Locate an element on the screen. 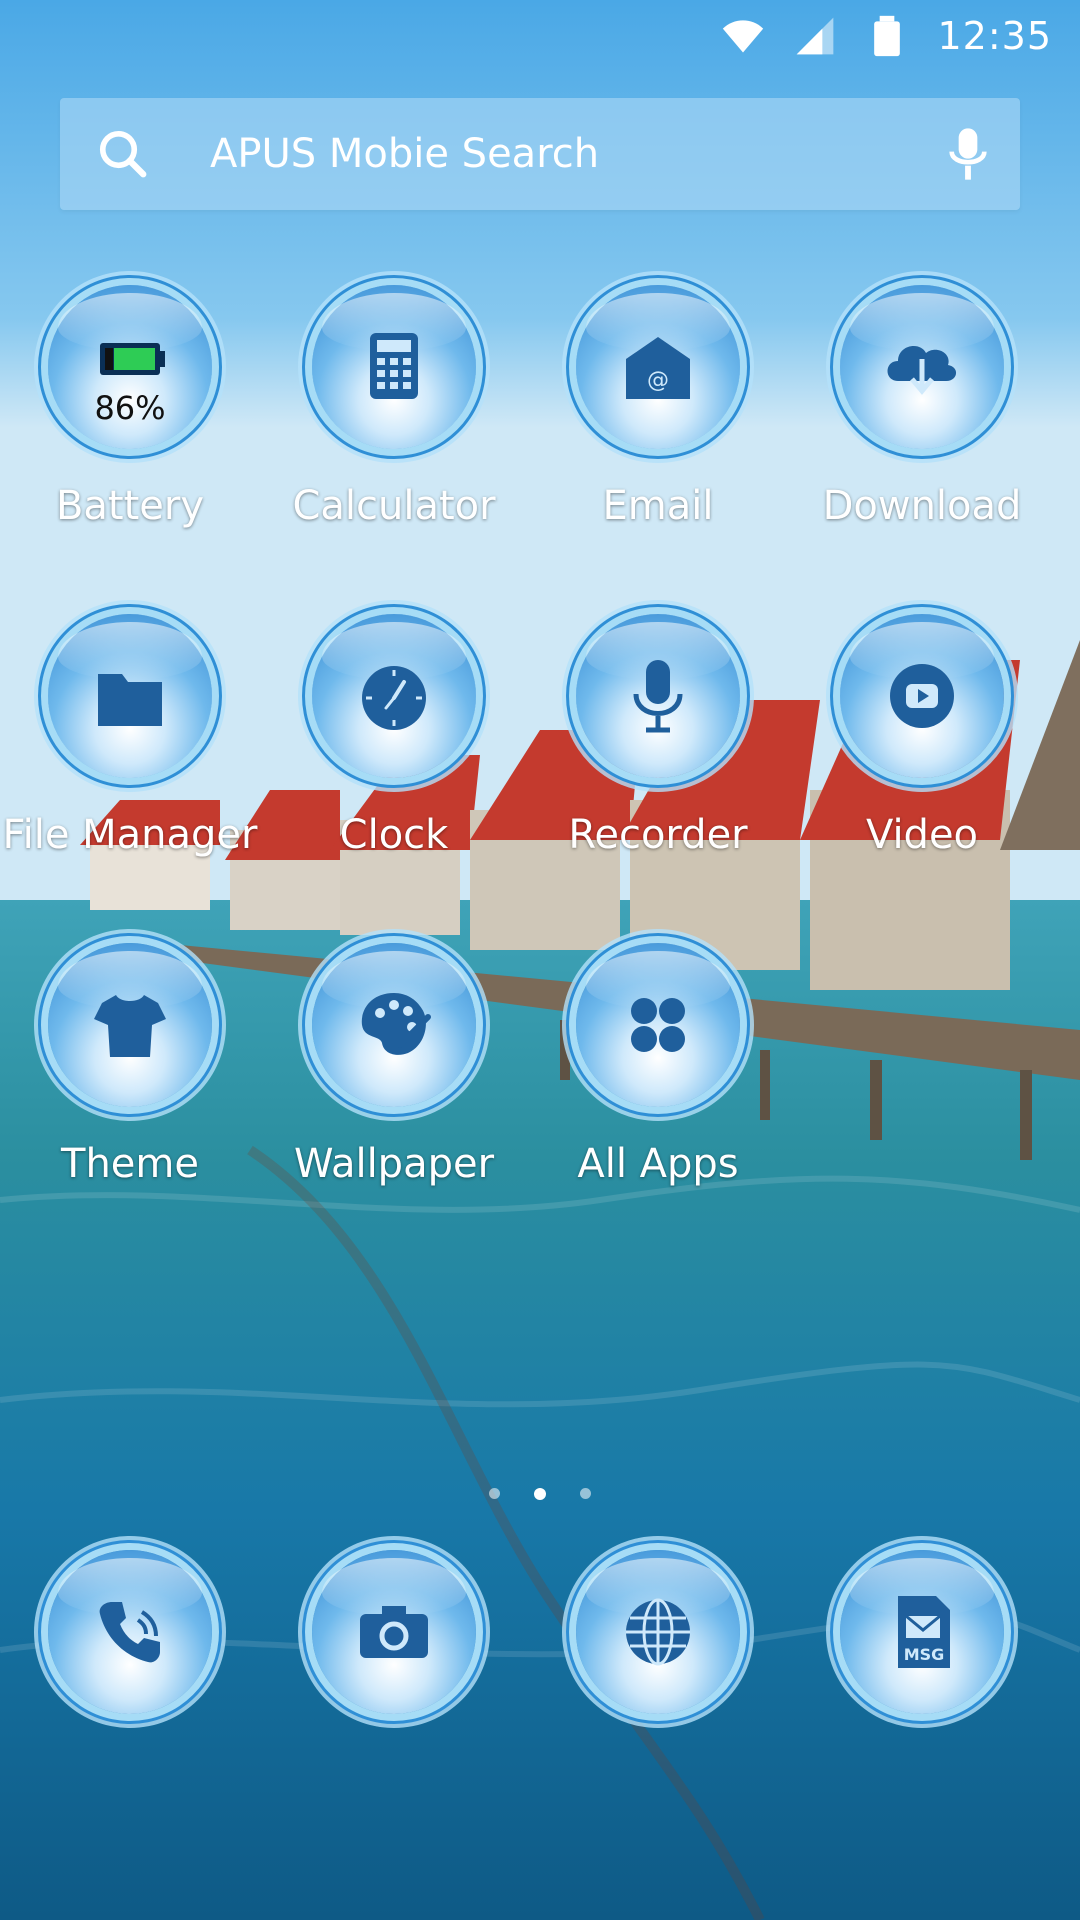 Image resolution: width=1080 pixels, height=1920 pixels. phone-icon is located at coordinates (129, 1632).